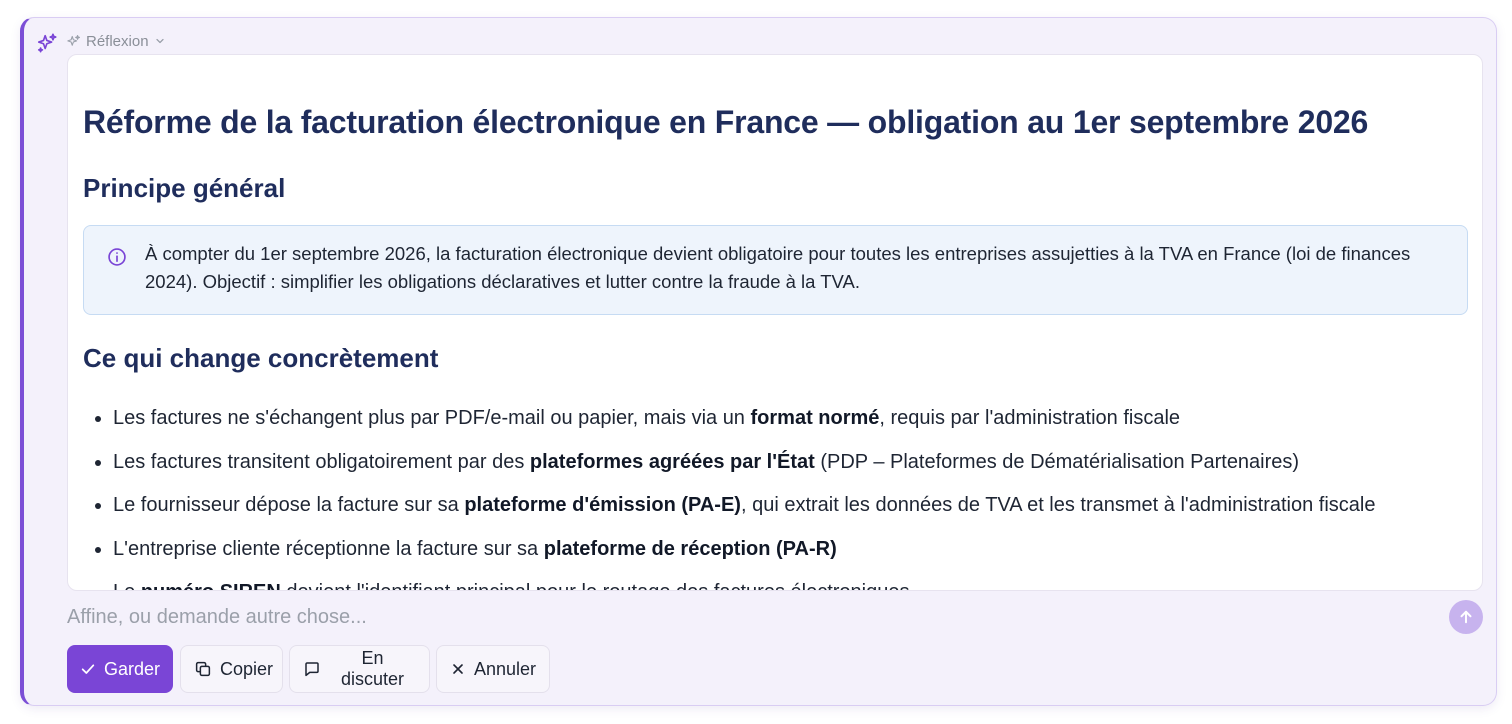  What do you see at coordinates (203, 669) in the screenshot?
I see `copy-icon` at bounding box center [203, 669].